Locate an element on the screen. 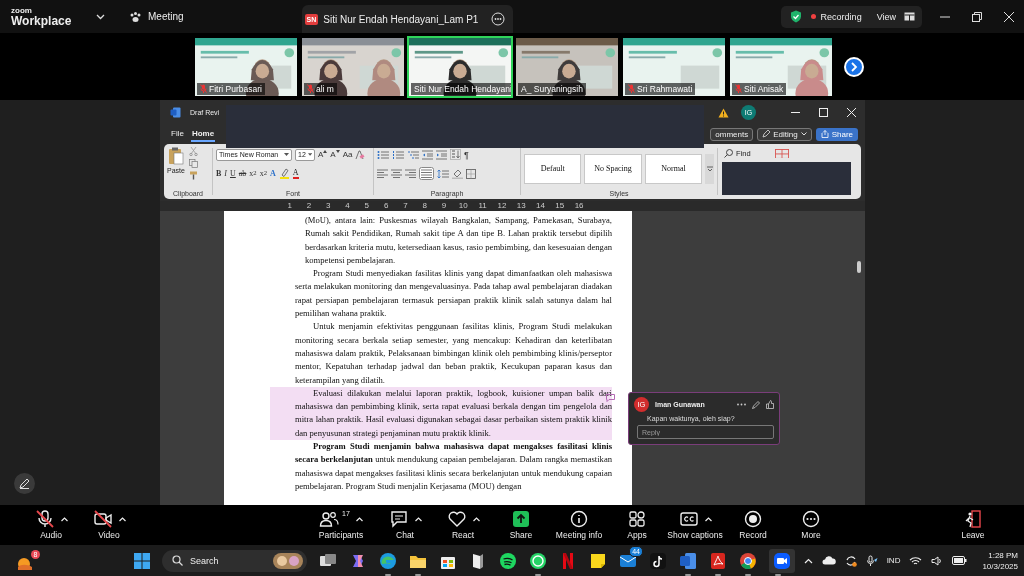 This screenshot has width=1024, height=576. react-button: React is located at coordinates (463, 525).